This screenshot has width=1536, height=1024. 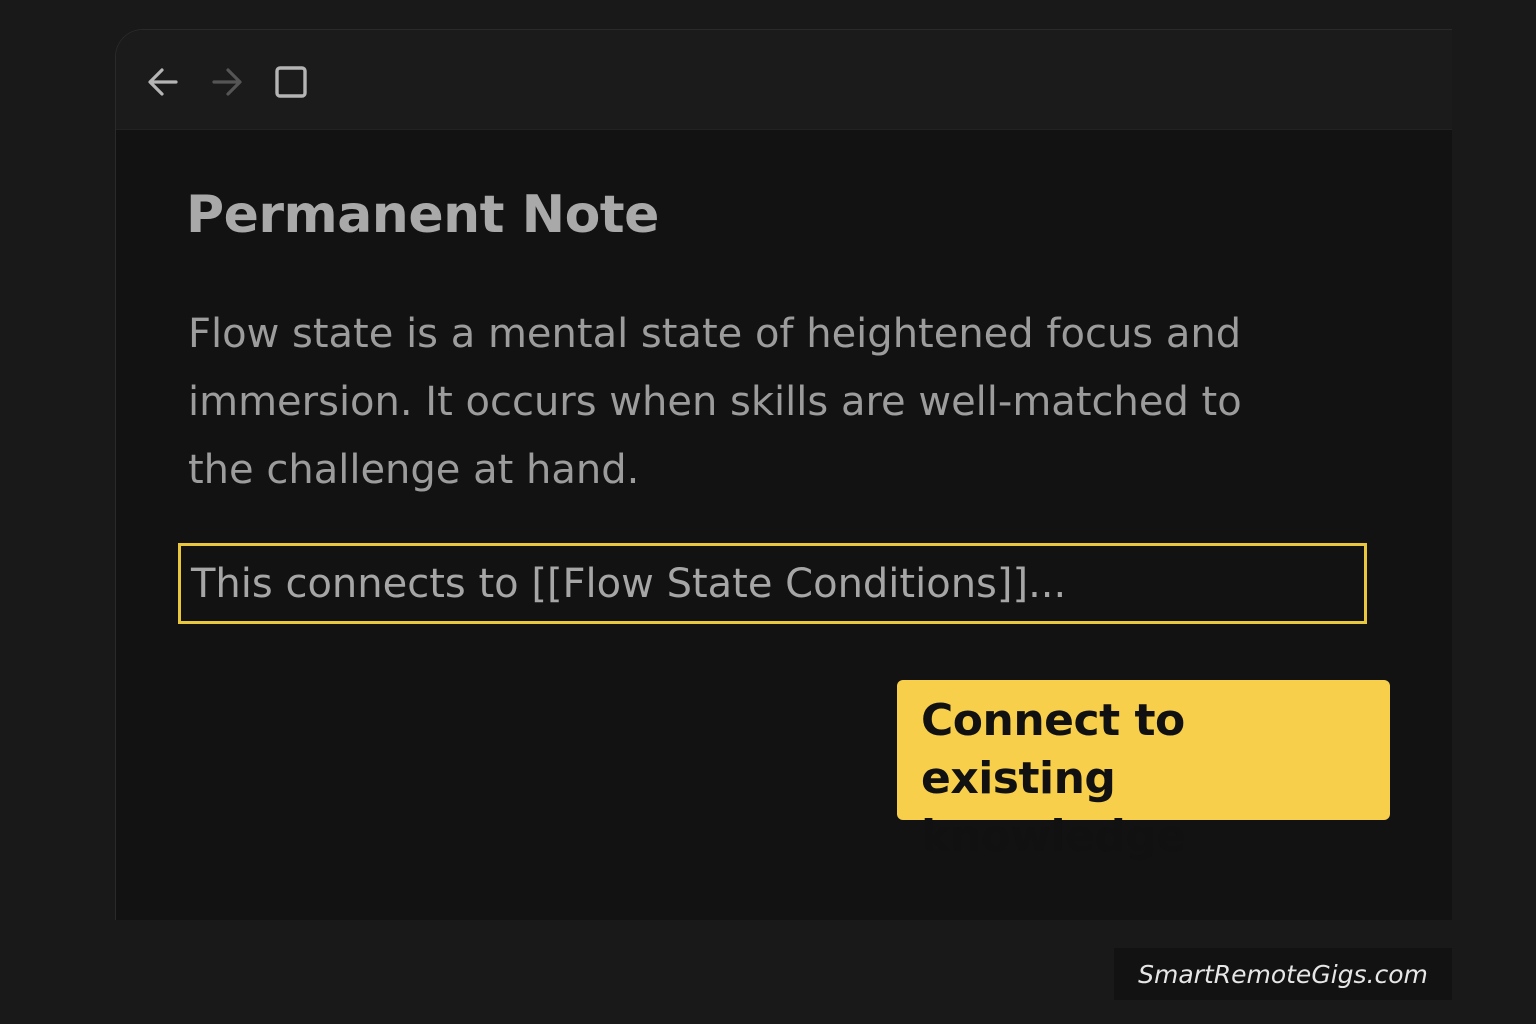 I want to click on note-title: Permanent Note, so click(x=422, y=215).